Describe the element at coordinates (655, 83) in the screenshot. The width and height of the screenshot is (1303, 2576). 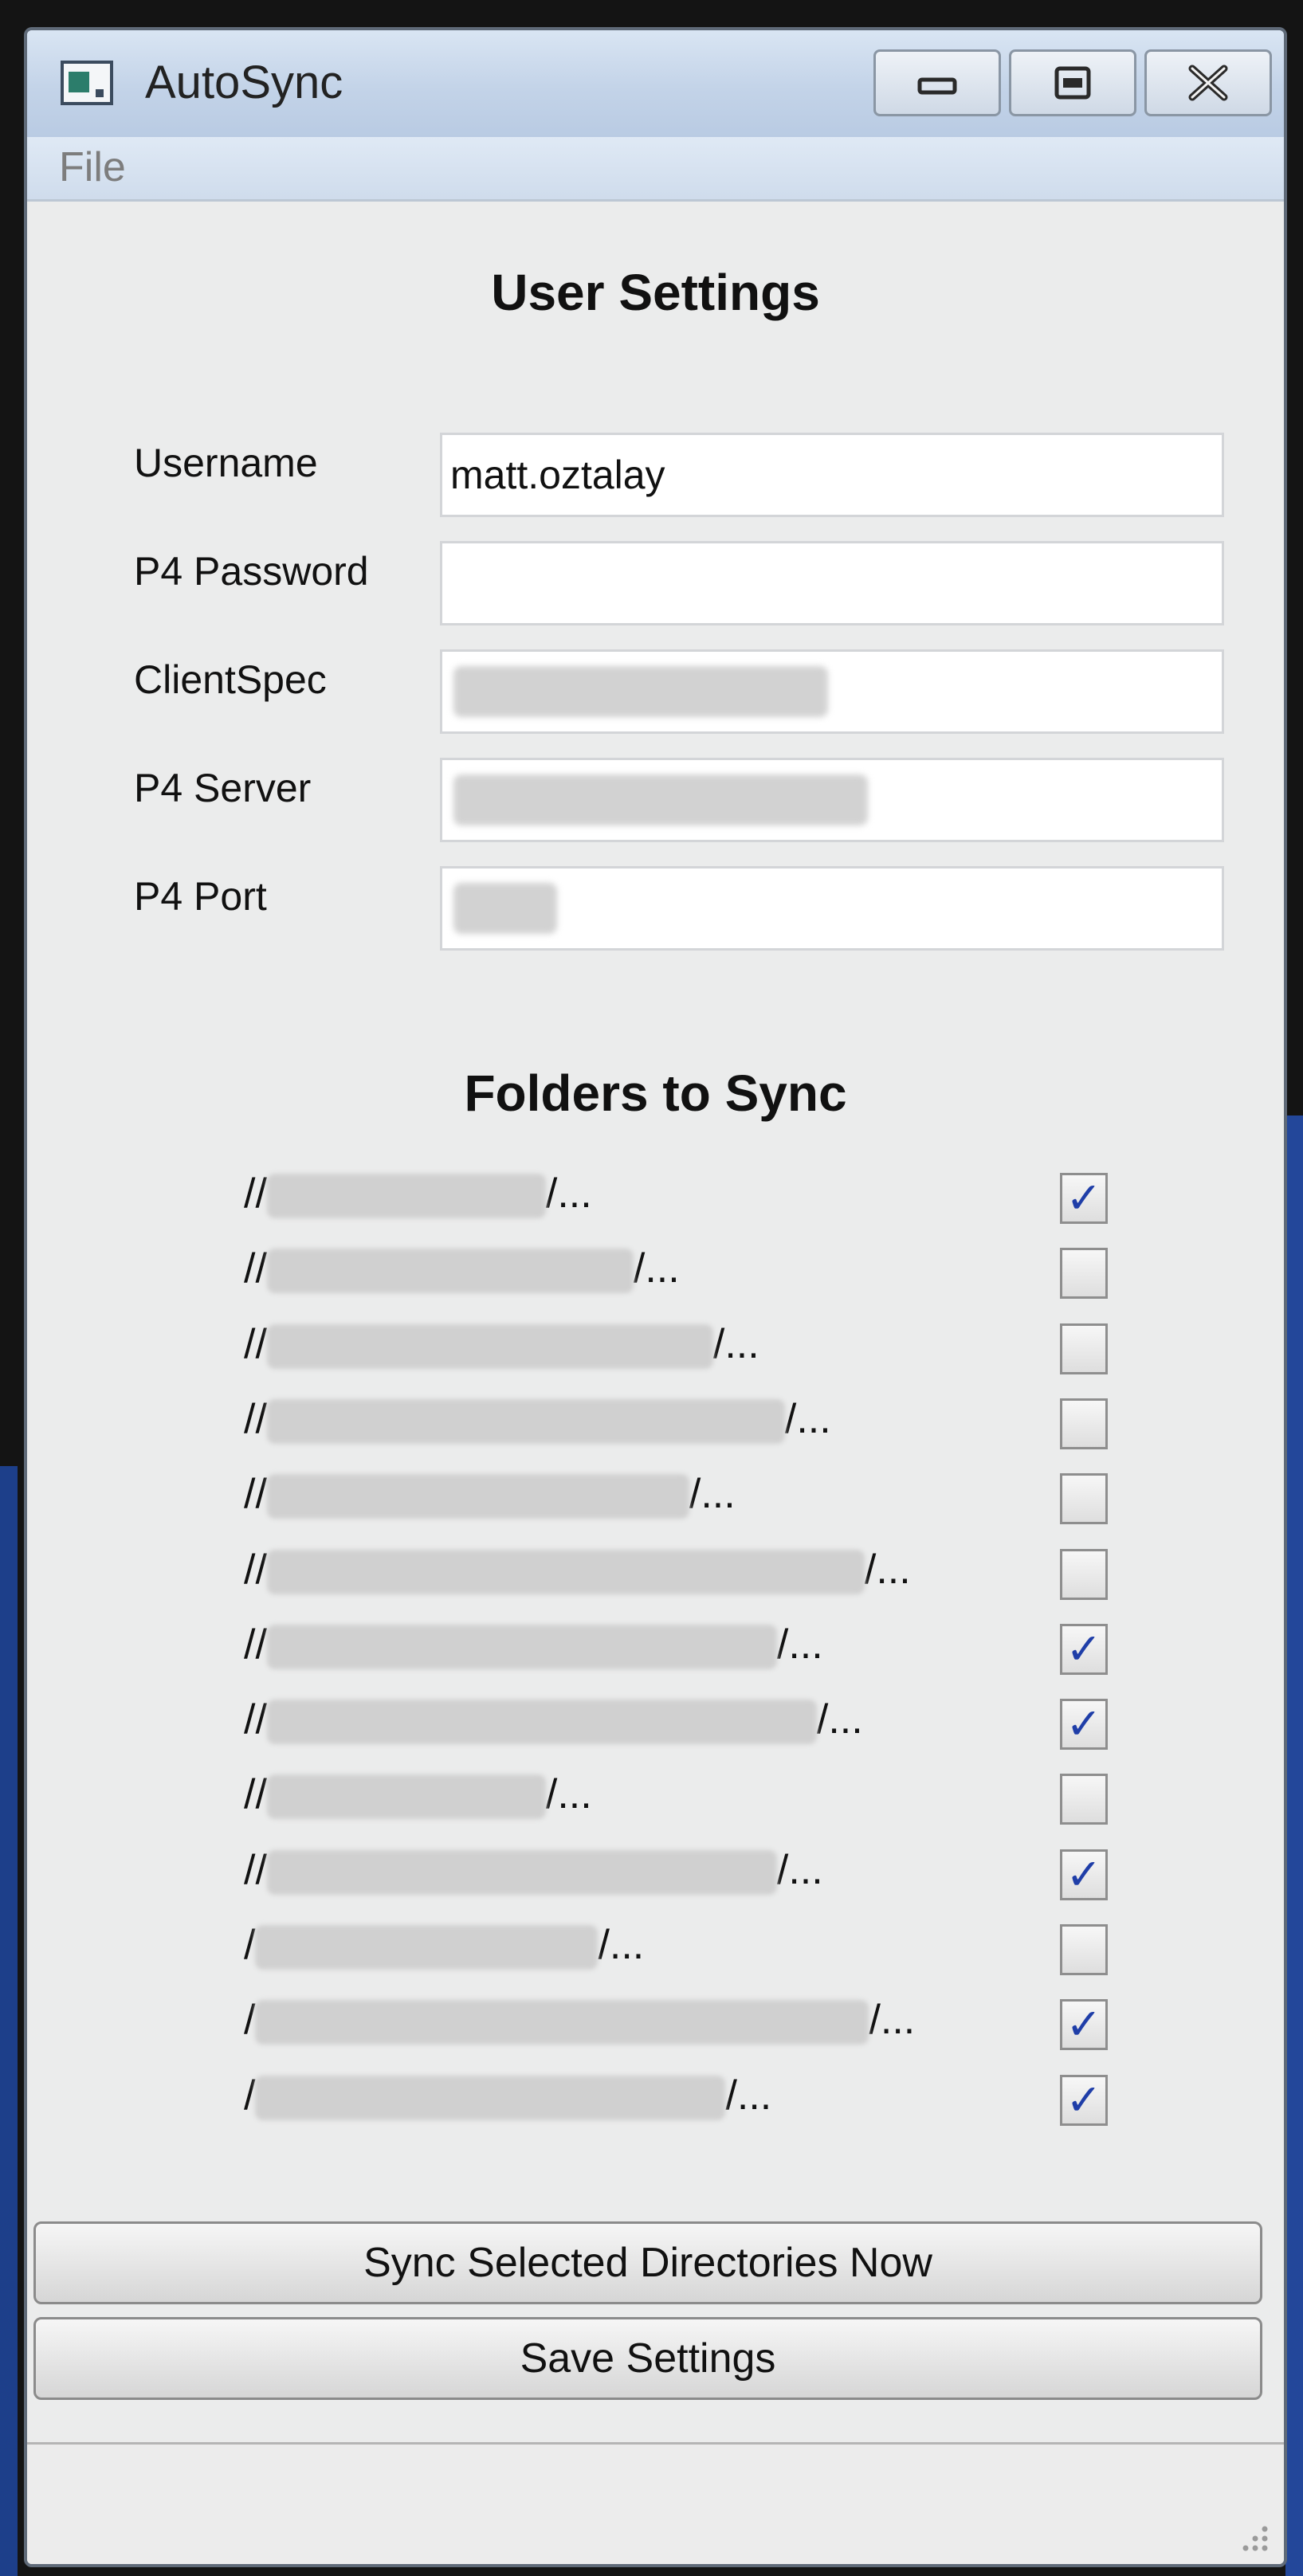
I see `title-bar: AutoSync` at that location.